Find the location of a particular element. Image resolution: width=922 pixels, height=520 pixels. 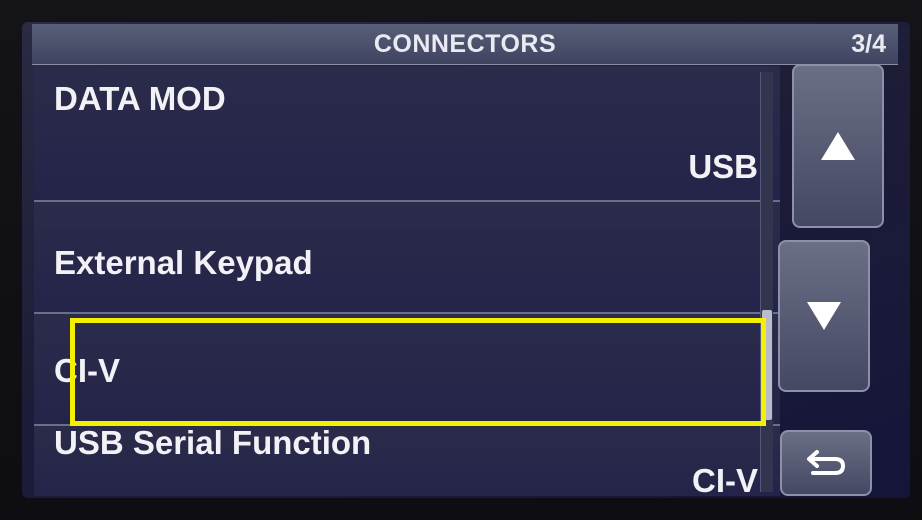

menu-item-usb-serial-function: USB Serial Function CI-V is located at coordinates (407, 461).